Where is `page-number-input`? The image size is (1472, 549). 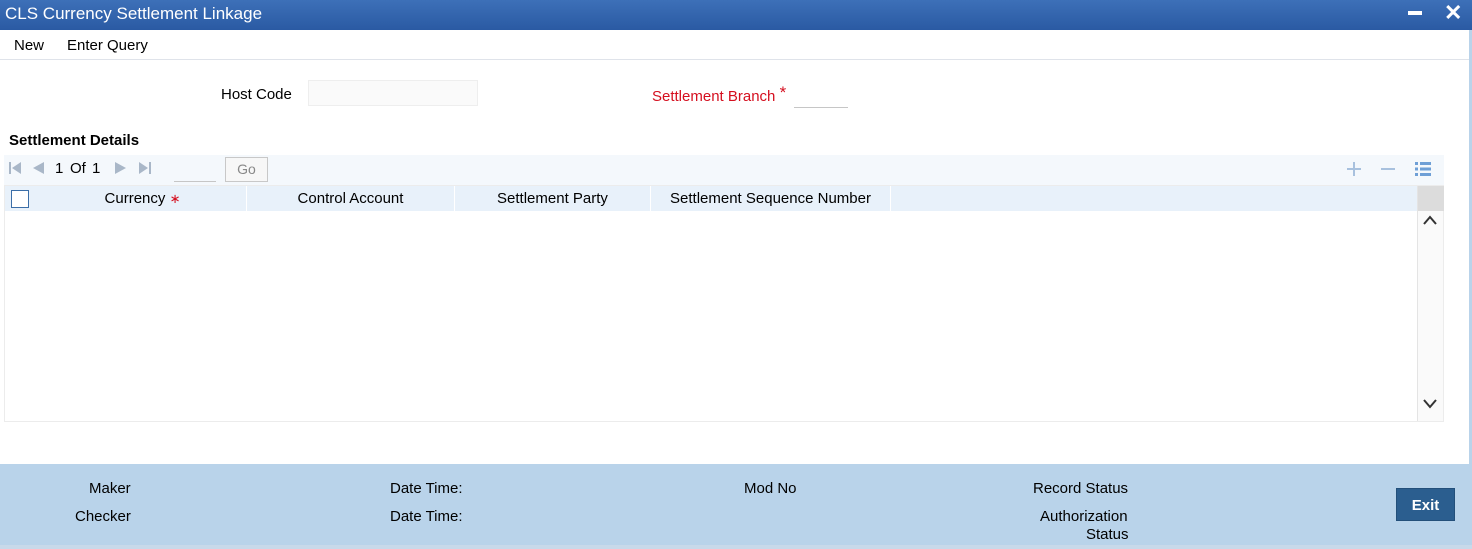 page-number-input is located at coordinates (195, 170).